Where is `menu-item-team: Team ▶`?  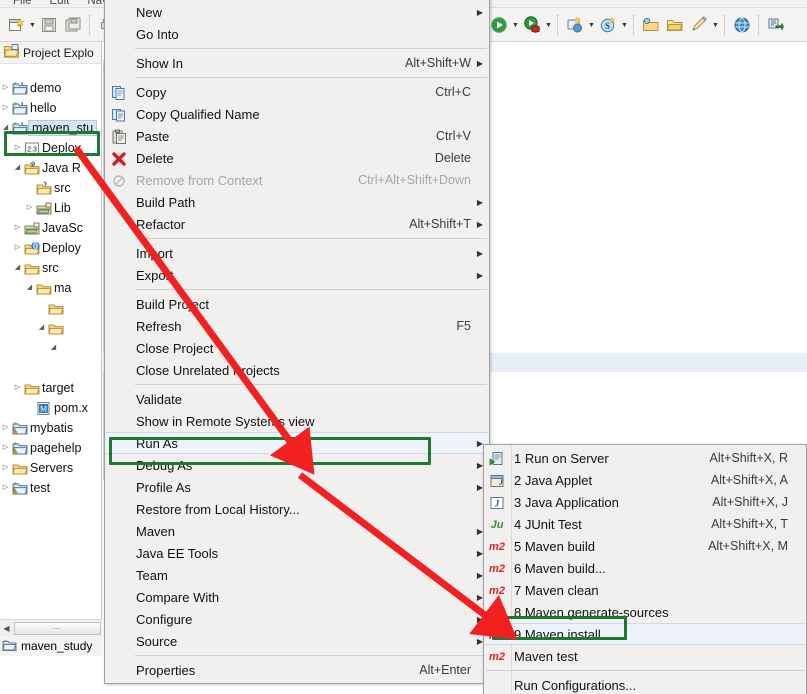
menu-item-team: Team ▶ is located at coordinates (297, 575).